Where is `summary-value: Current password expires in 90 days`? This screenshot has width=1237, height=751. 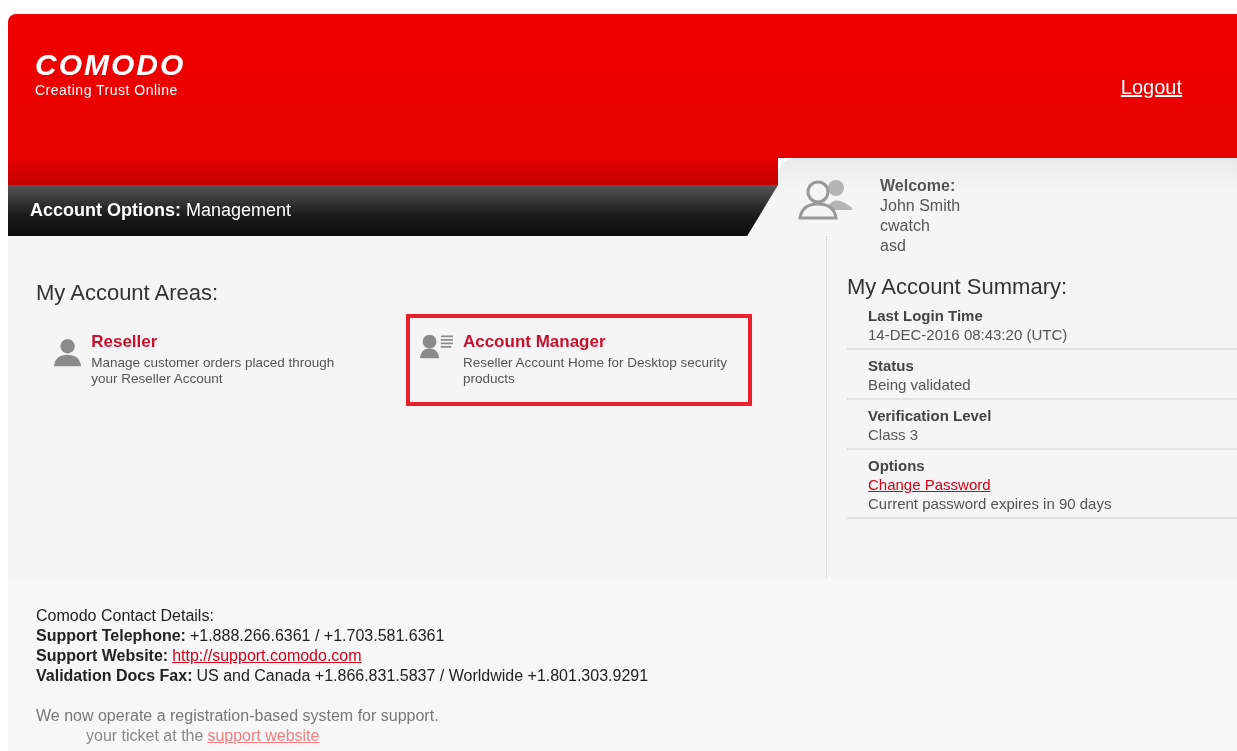 summary-value: Current password expires in 90 days is located at coordinates (990, 503).